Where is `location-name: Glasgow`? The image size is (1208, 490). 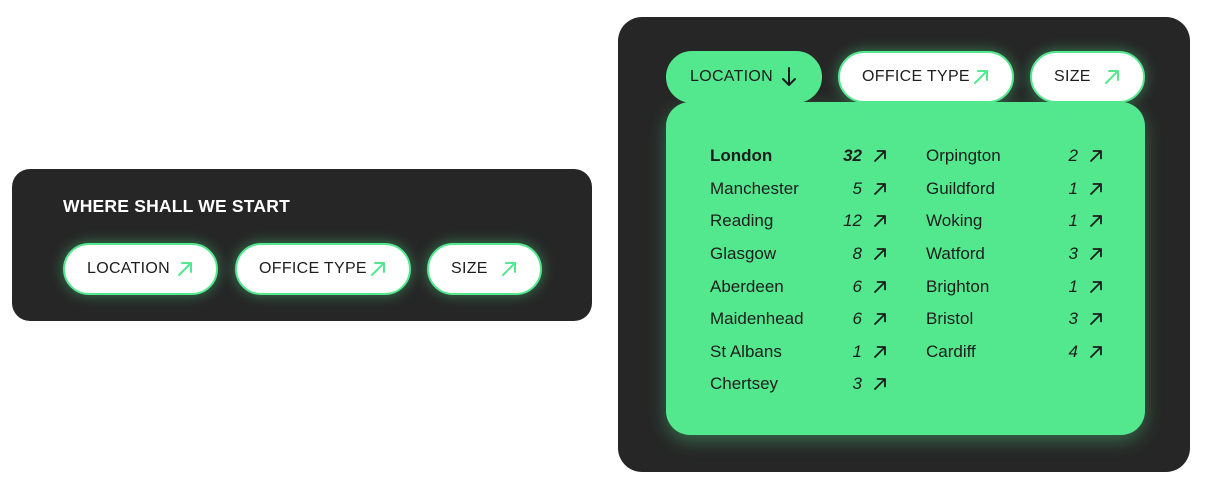
location-name: Glasgow is located at coordinates (743, 254).